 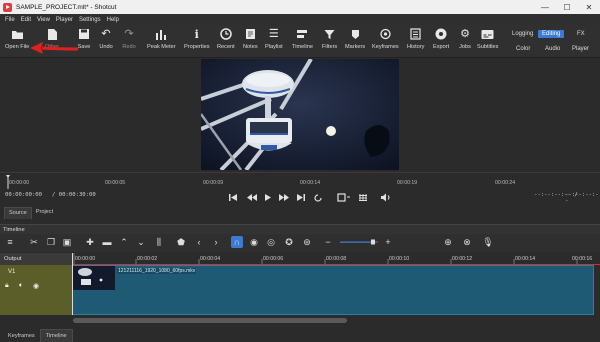 I want to click on snap-icon: ∩, so click(x=237, y=242).